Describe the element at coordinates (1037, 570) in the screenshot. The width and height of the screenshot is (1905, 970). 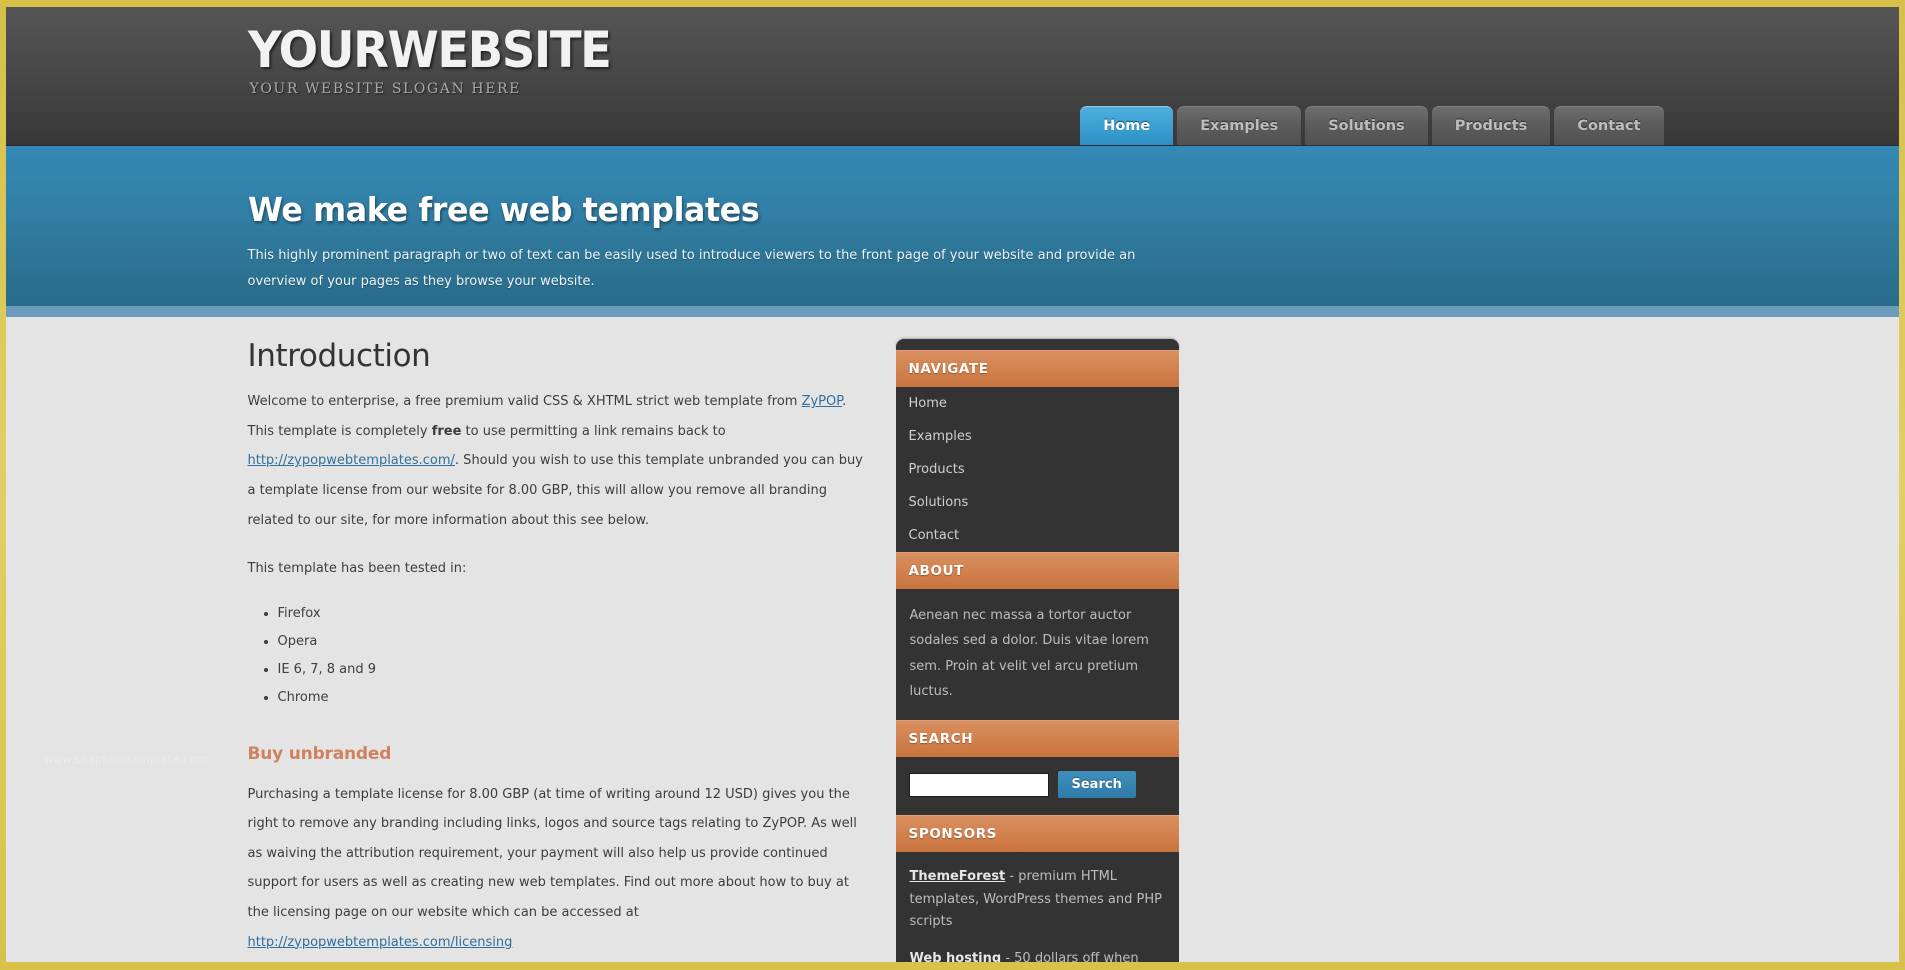
I see `sidebar-about-header: ABOUT` at that location.